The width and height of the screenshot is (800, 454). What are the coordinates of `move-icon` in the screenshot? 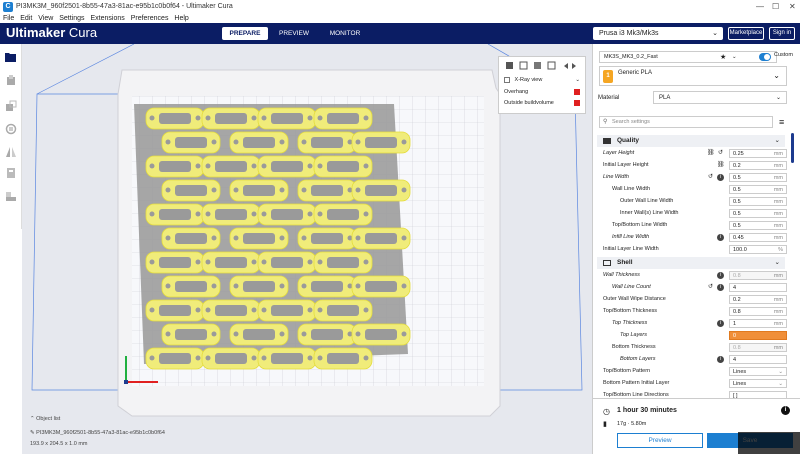 It's located at (11, 81).